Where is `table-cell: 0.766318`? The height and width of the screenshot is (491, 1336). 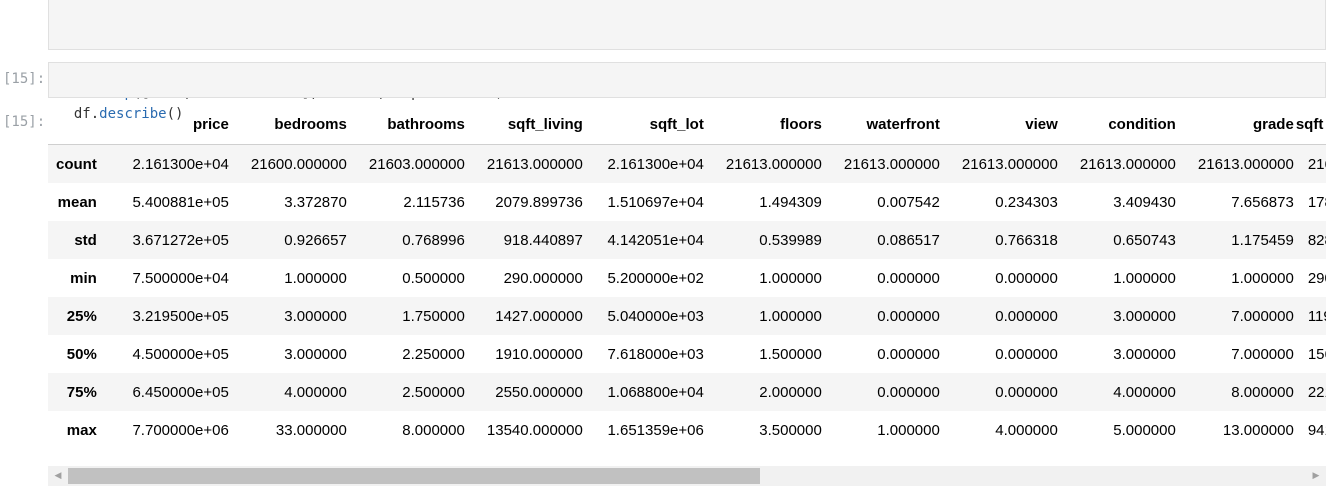
table-cell: 0.766318 is located at coordinates (1026, 240).